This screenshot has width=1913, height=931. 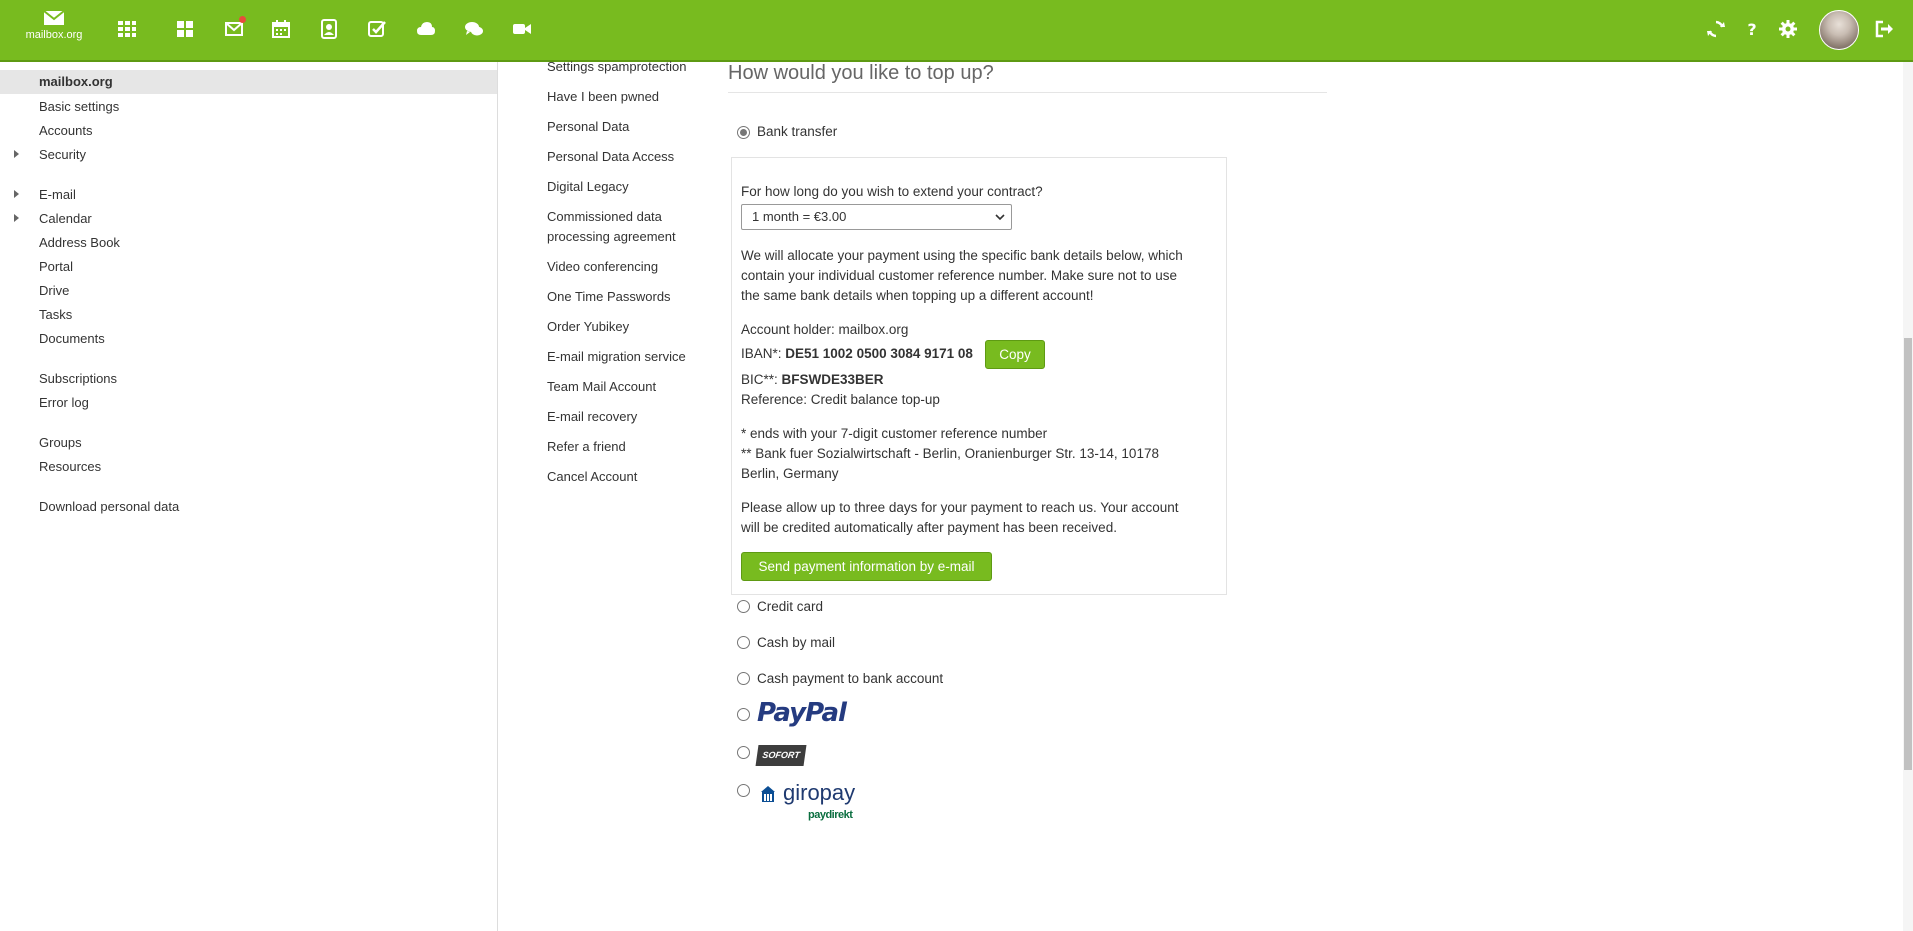 I want to click on submenu-processing-agreement: processing agreement, so click(x=611, y=237).